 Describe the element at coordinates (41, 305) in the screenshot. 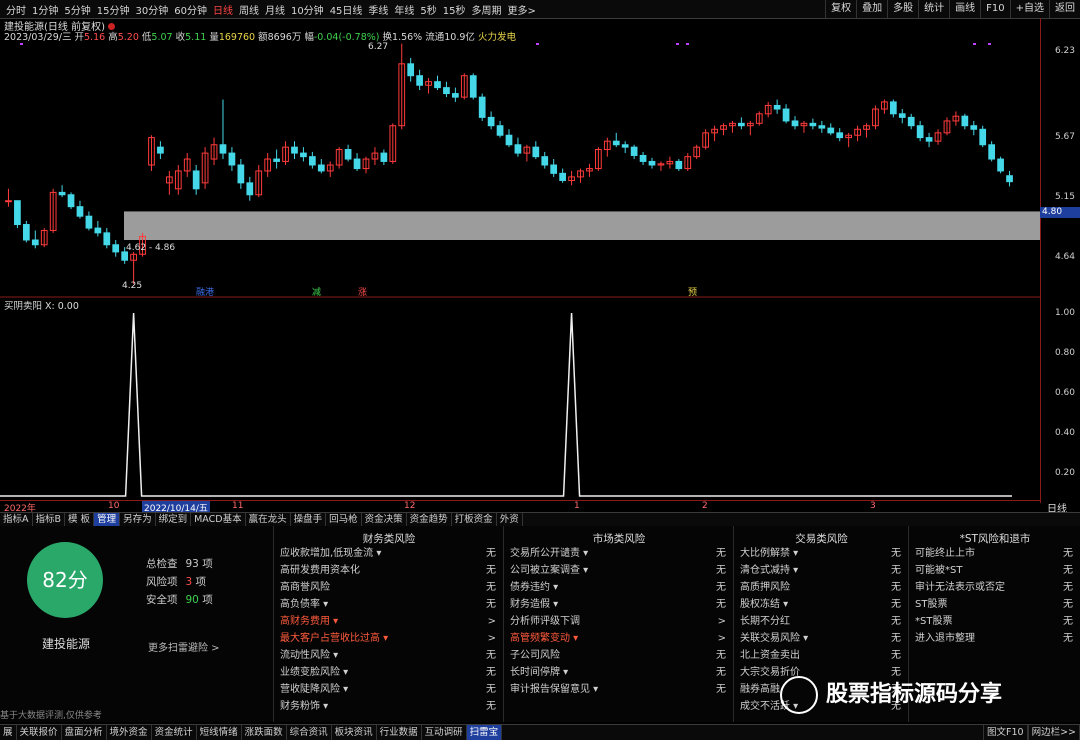

I see `sub-indicator-label: 买阴卖阳 X: 0.00` at that location.